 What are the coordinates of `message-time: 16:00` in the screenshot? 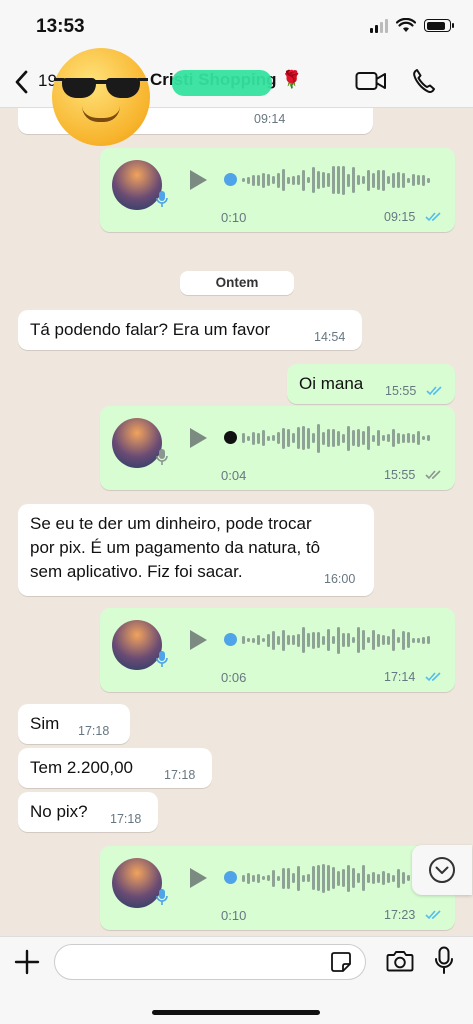 It's located at (340, 579).